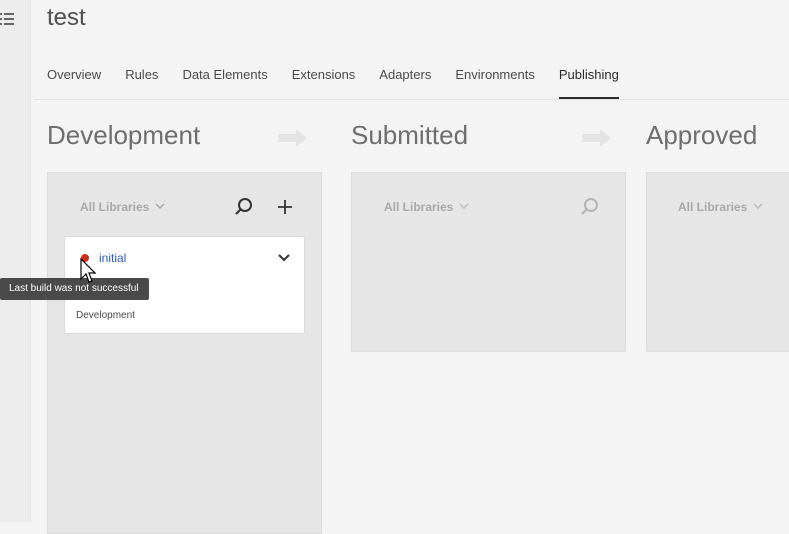 This screenshot has width=789, height=534. I want to click on page-title: test, so click(66, 17).